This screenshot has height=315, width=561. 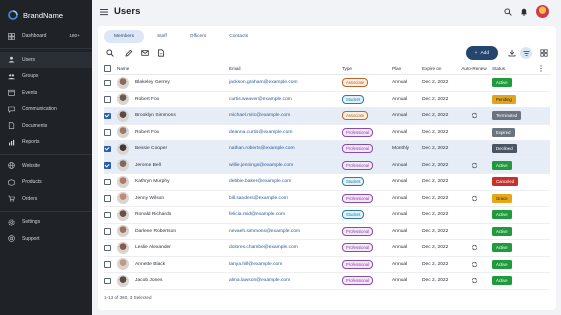 What do you see at coordinates (46, 199) in the screenshot?
I see `sidebar-item-orders: Orders` at bounding box center [46, 199].